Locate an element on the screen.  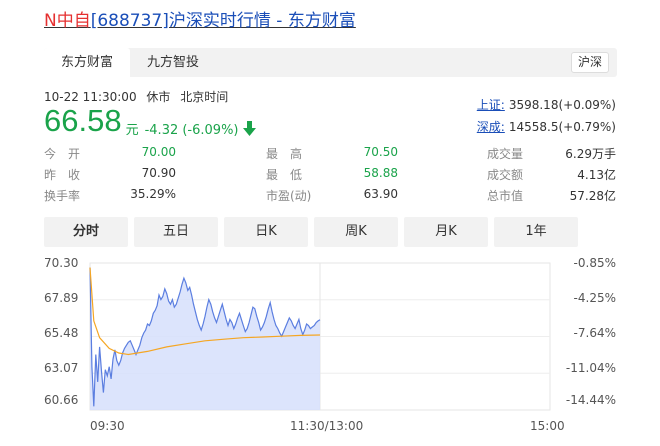
y-tick-pct-3: -11.04% is located at coordinates (590, 368).